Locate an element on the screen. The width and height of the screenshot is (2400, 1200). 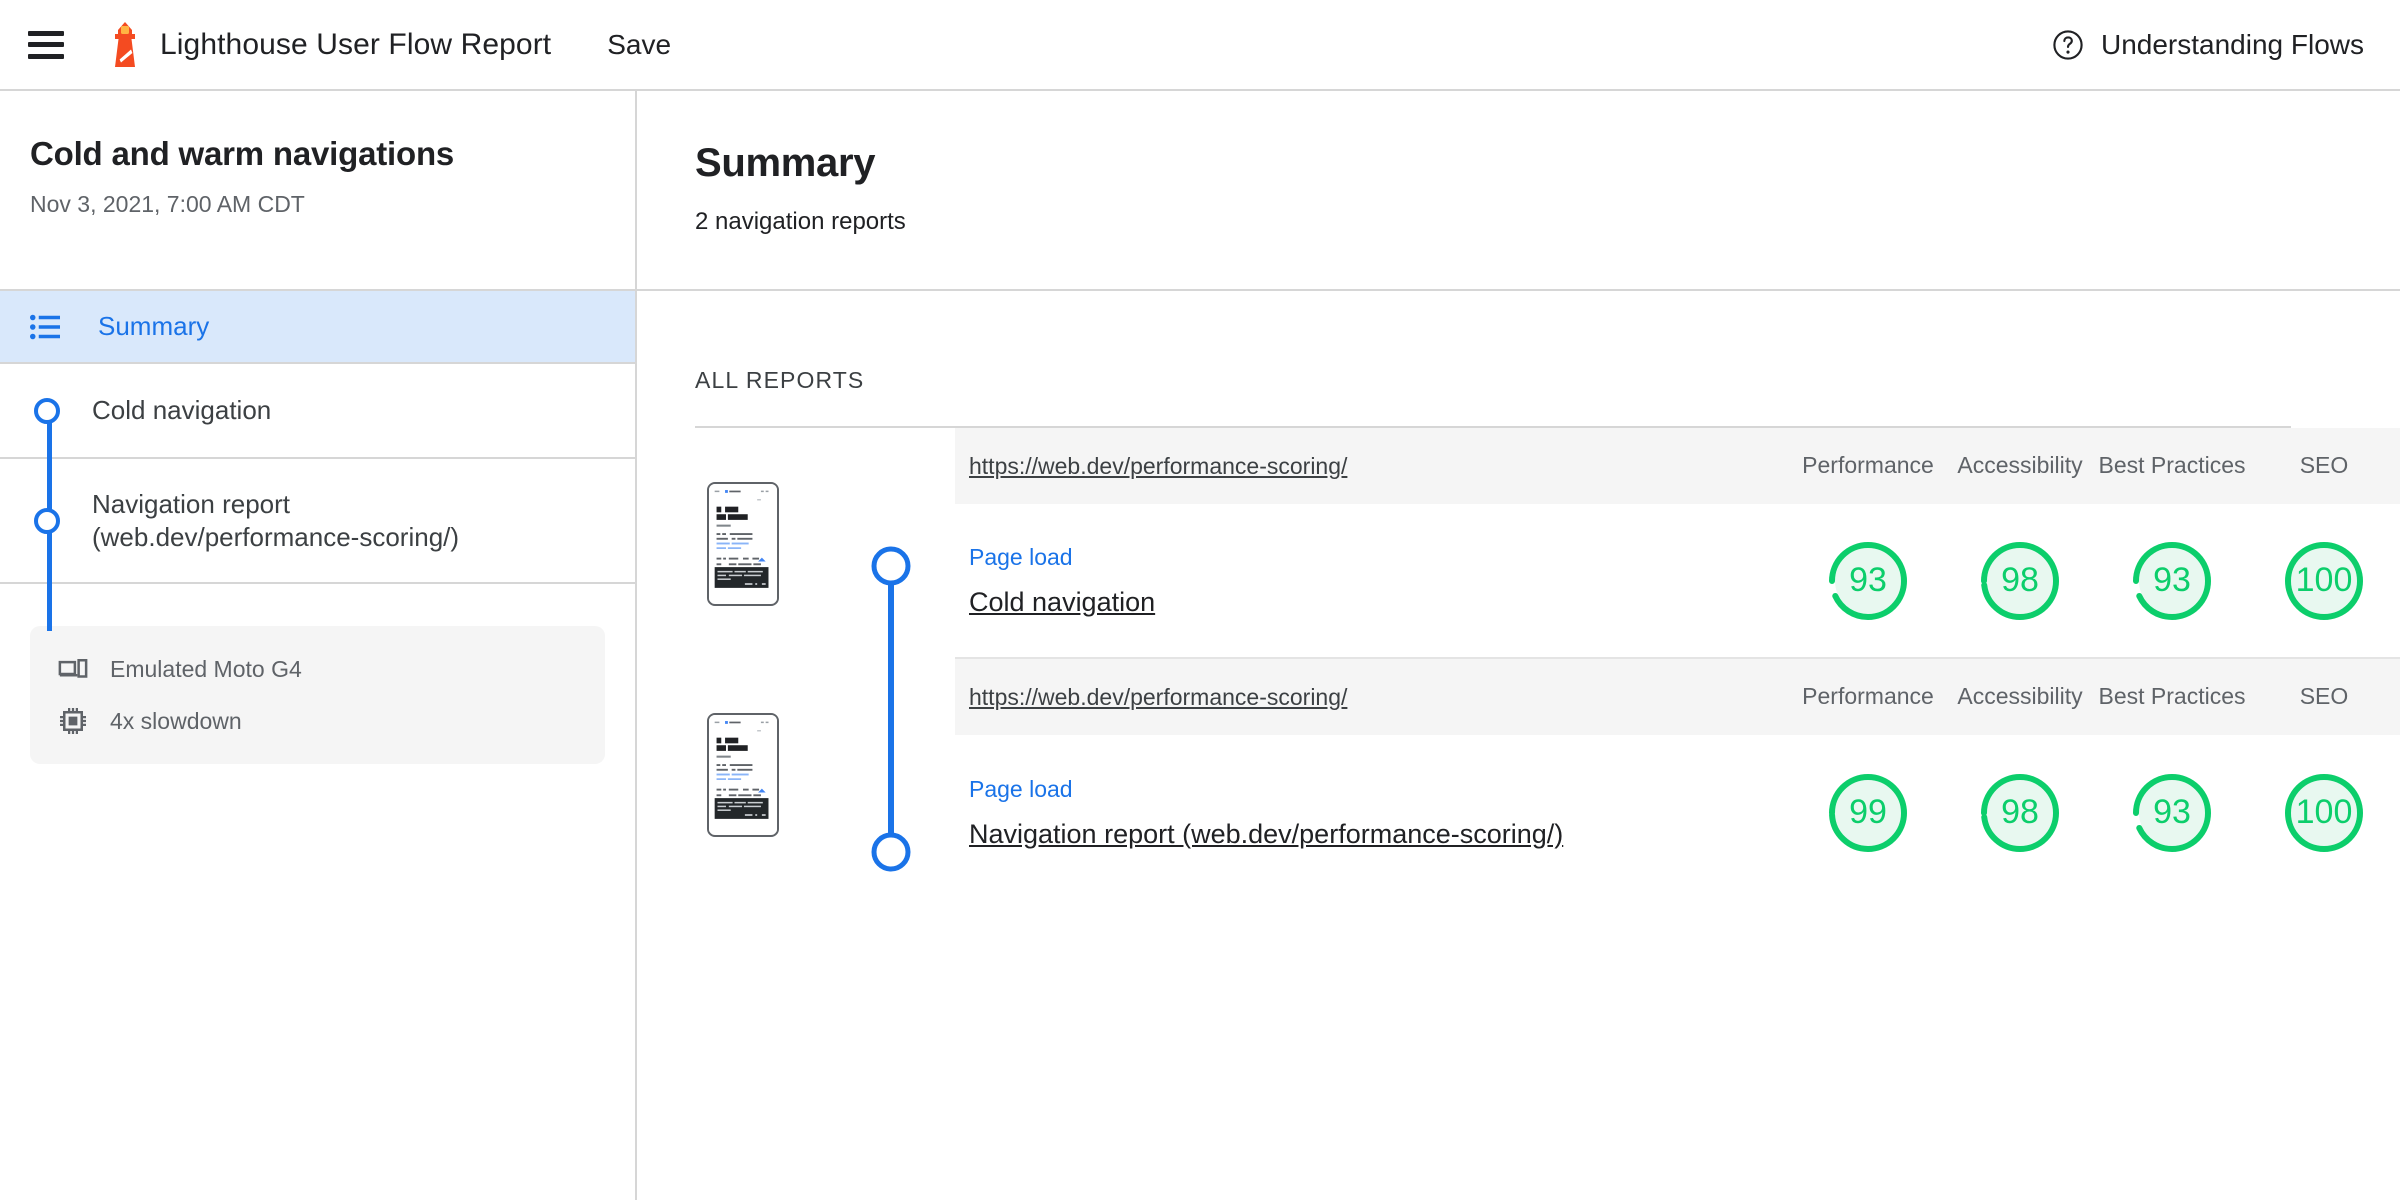
cpu-chip-icon is located at coordinates (73, 721).